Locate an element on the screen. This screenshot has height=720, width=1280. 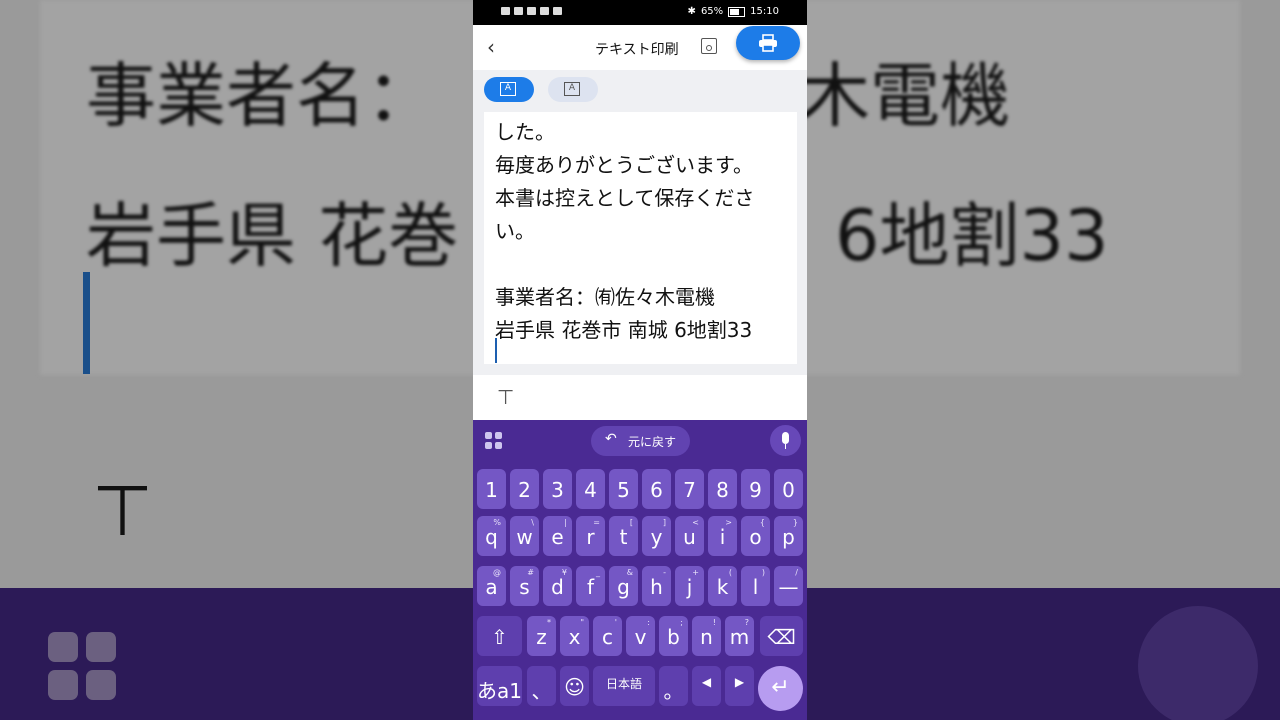
editor-line: した。 is located at coordinates (525, 132).